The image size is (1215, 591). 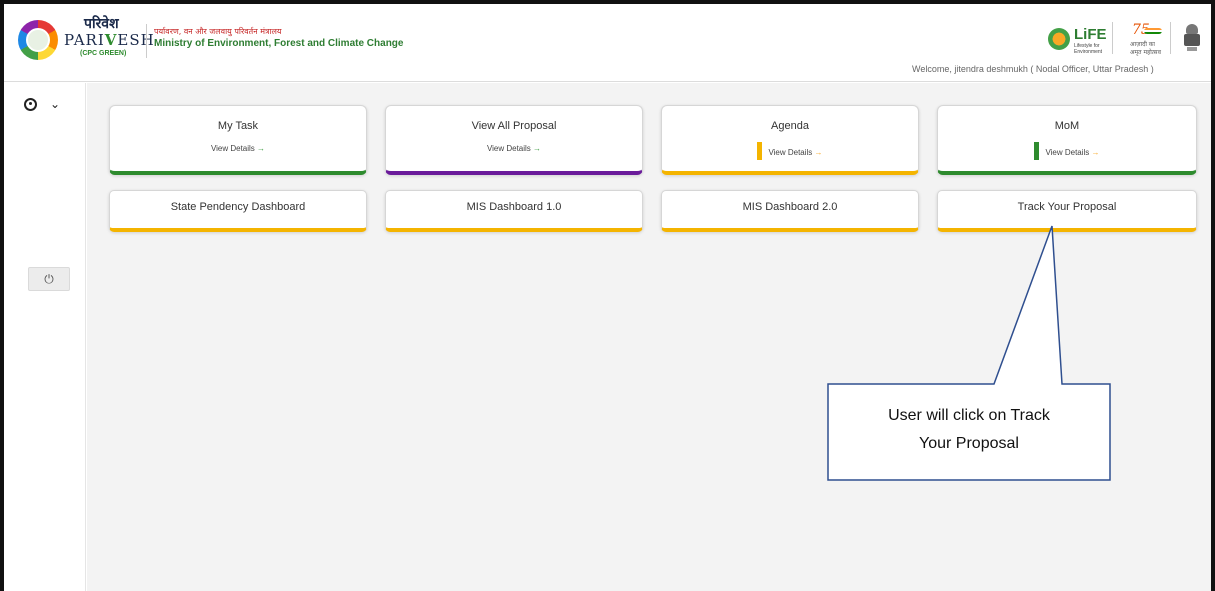 What do you see at coordinates (790, 140) in the screenshot?
I see `card-agenda: Agenda View Details →` at bounding box center [790, 140].